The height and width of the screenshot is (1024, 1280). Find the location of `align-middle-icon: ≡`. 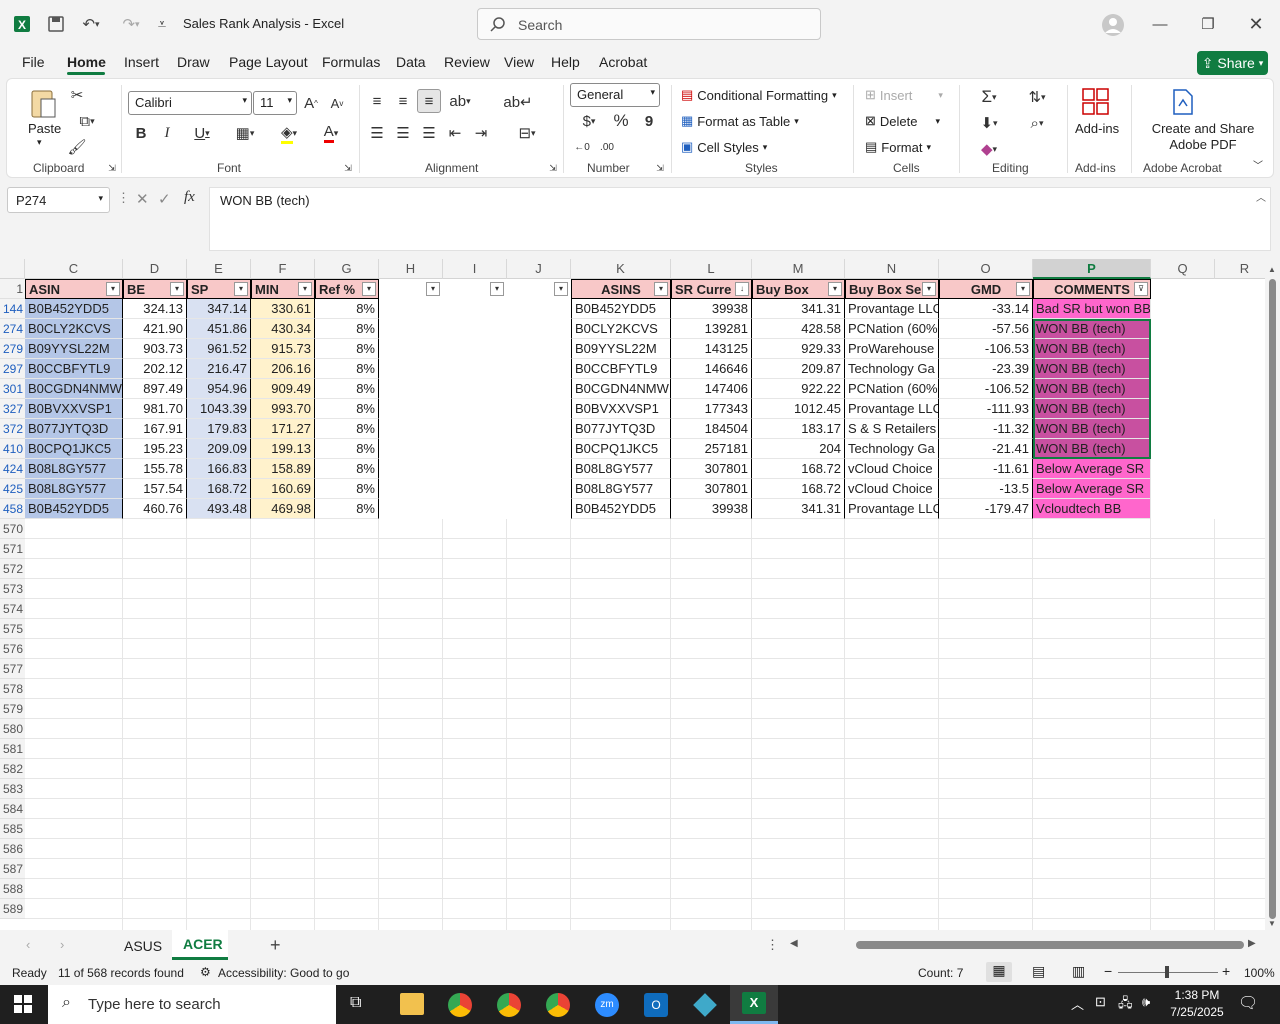

align-middle-icon: ≡ is located at coordinates (403, 101).